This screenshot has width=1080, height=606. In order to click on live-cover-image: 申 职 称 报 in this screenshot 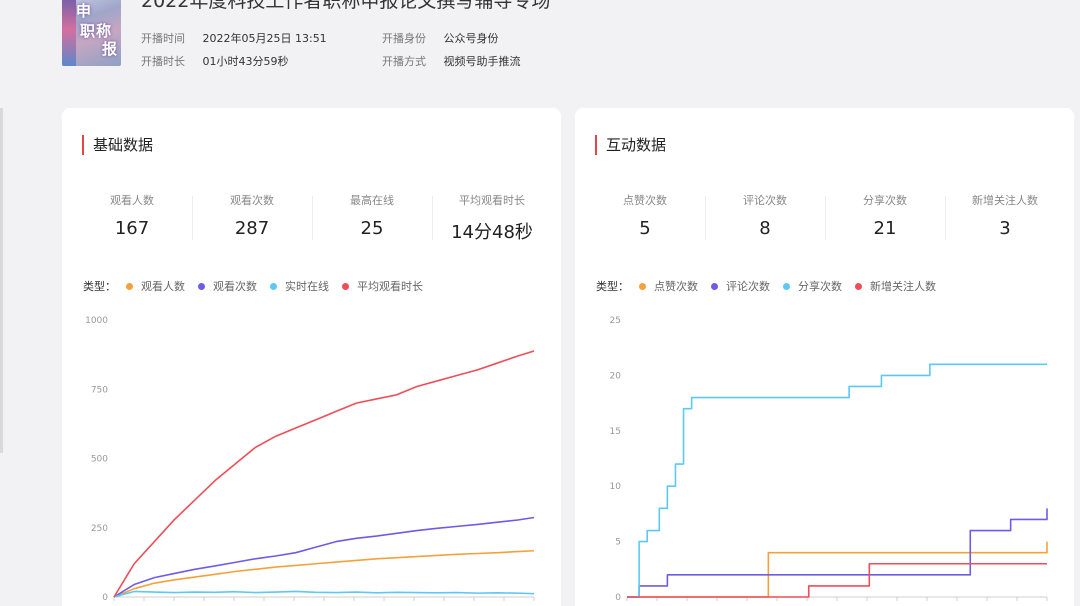, I will do `click(91, 33)`.